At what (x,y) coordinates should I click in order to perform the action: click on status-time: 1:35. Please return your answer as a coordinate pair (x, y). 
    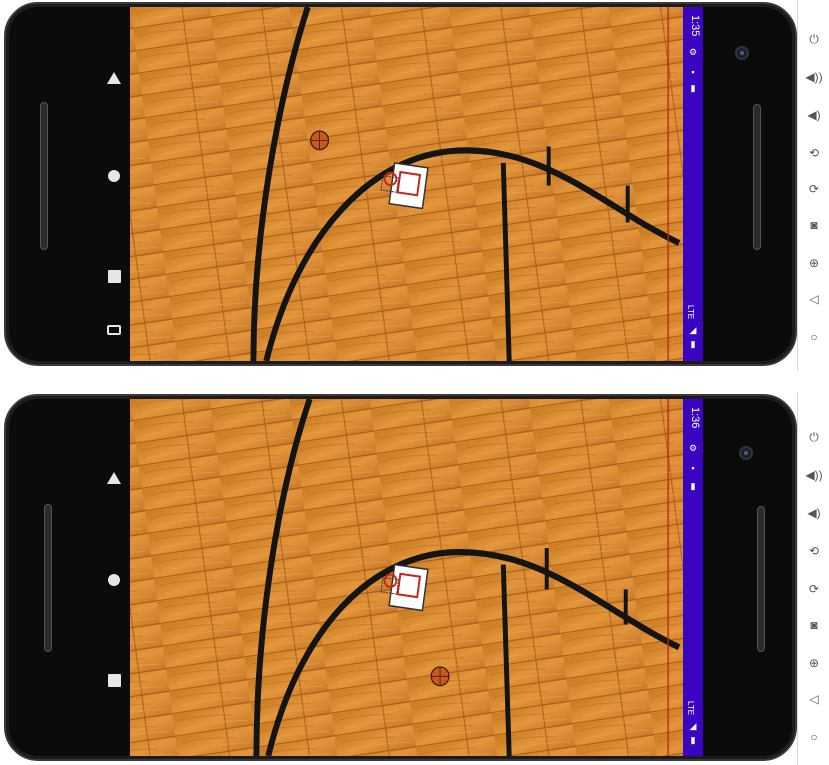
    Looking at the image, I should click on (695, 26).